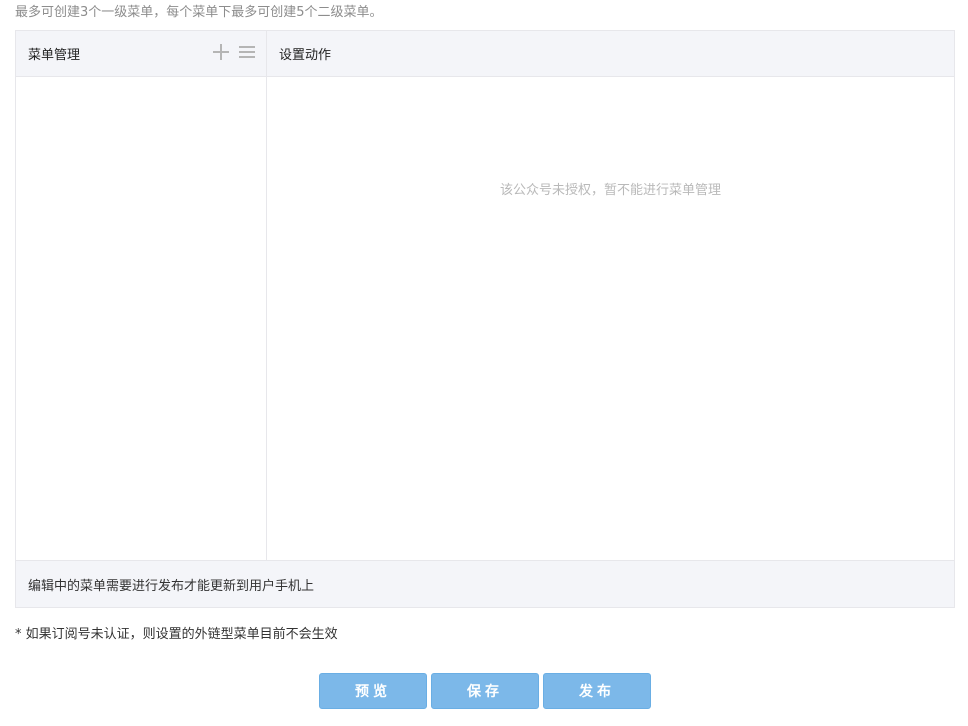 This screenshot has height=726, width=968. I want to click on preview-button: 预览, so click(373, 691).